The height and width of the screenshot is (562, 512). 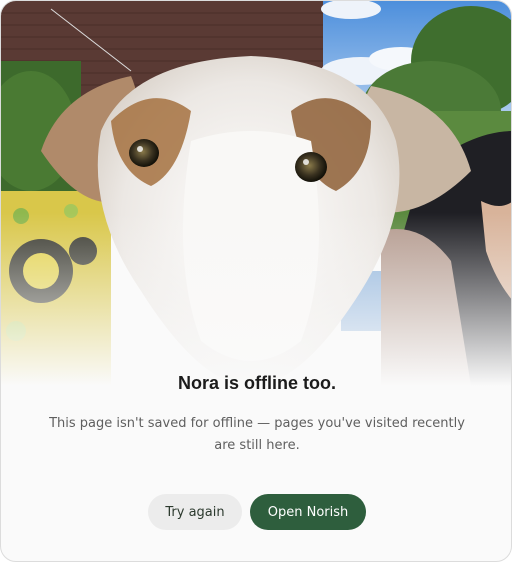 I want to click on action-bar: Try again Open Norish, so click(x=256, y=512).